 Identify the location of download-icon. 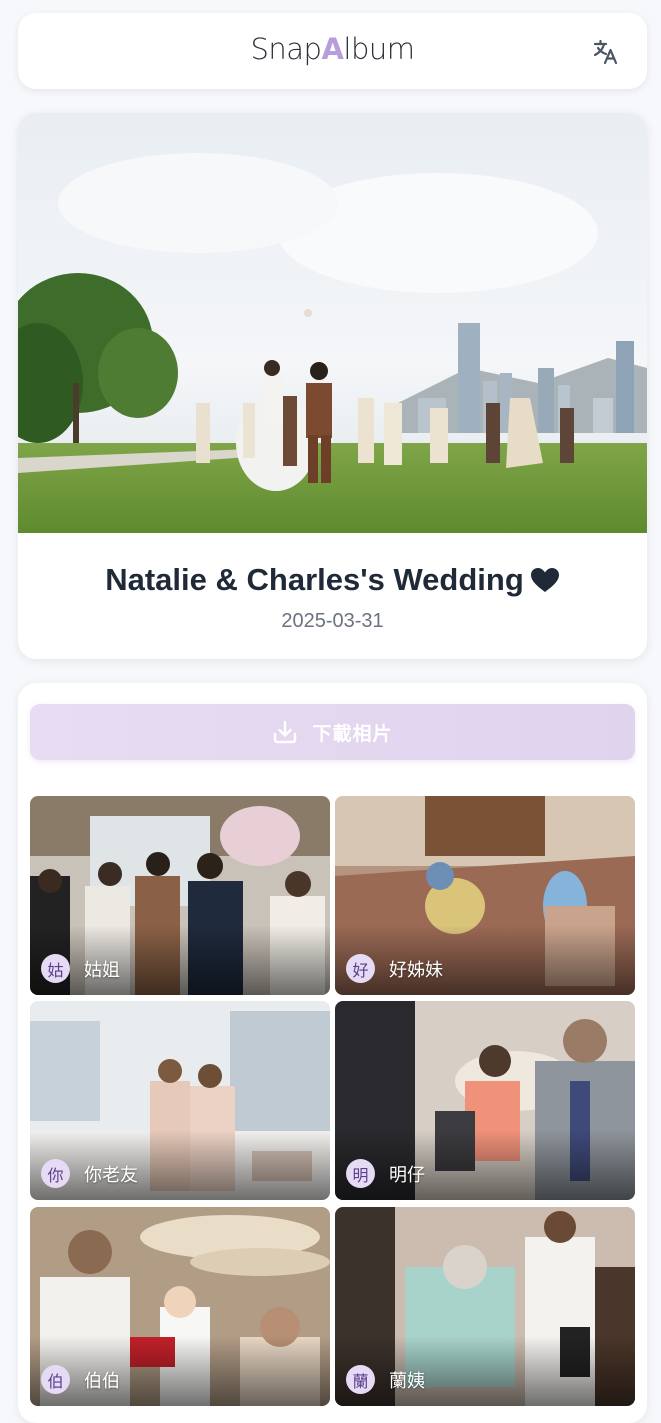
(285, 732).